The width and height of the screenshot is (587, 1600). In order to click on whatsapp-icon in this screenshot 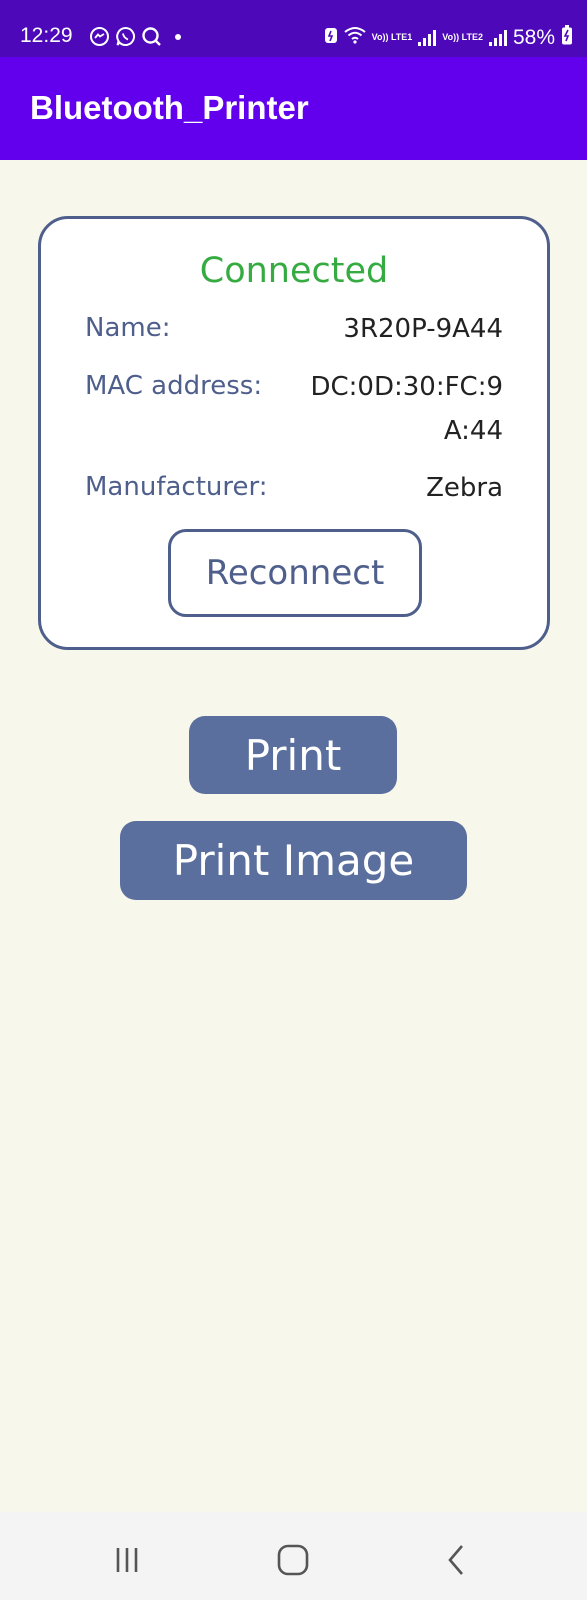, I will do `click(125, 36)`.